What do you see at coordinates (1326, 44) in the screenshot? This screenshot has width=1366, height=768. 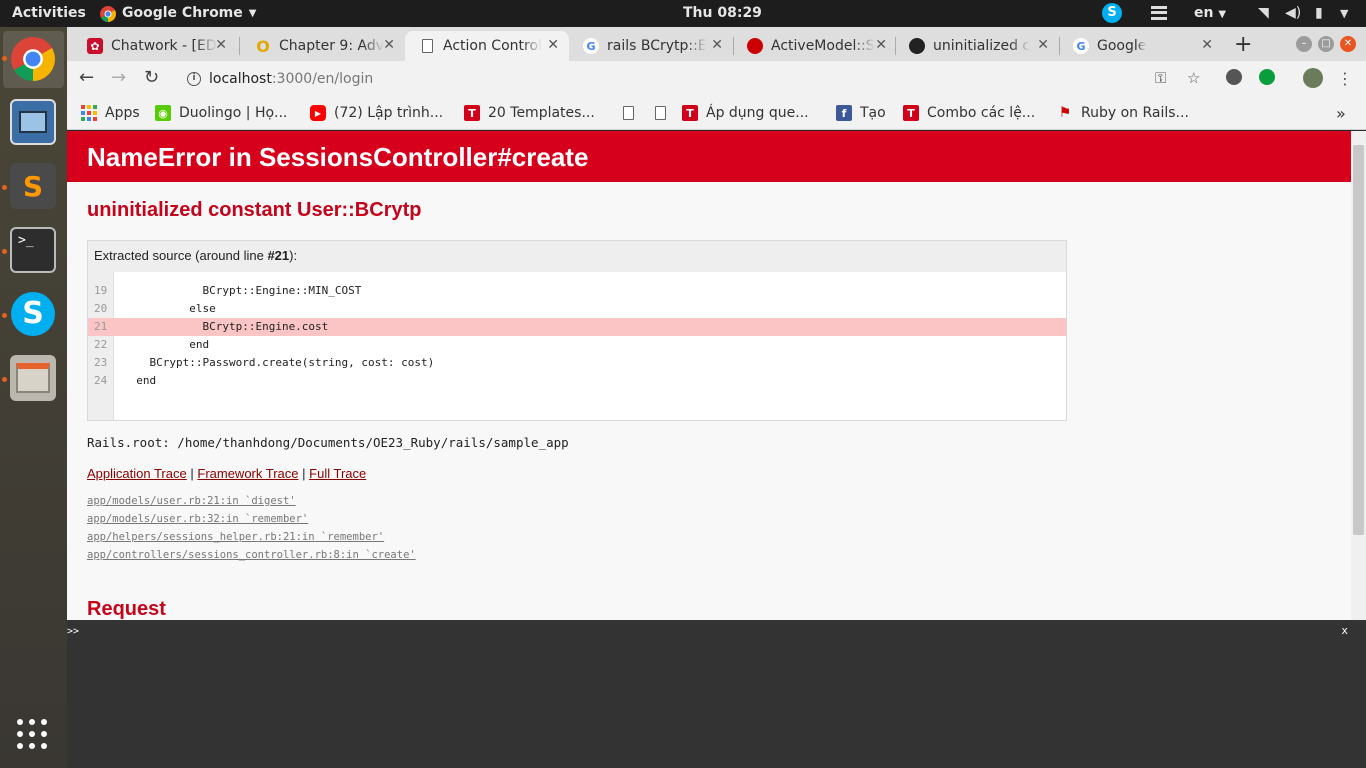 I see `maximize-button: □` at bounding box center [1326, 44].